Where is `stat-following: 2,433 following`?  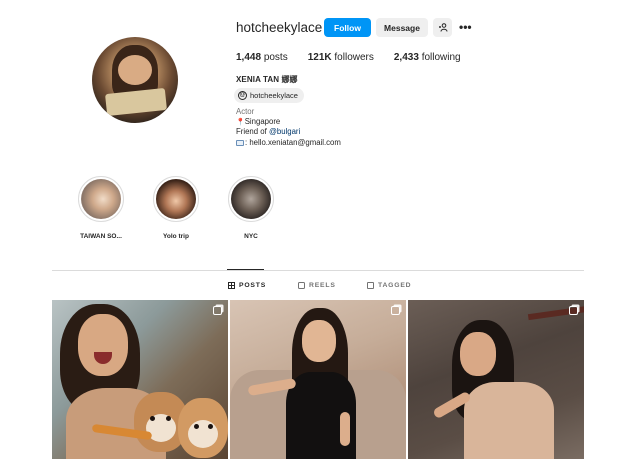 stat-following: 2,433 following is located at coordinates (427, 57).